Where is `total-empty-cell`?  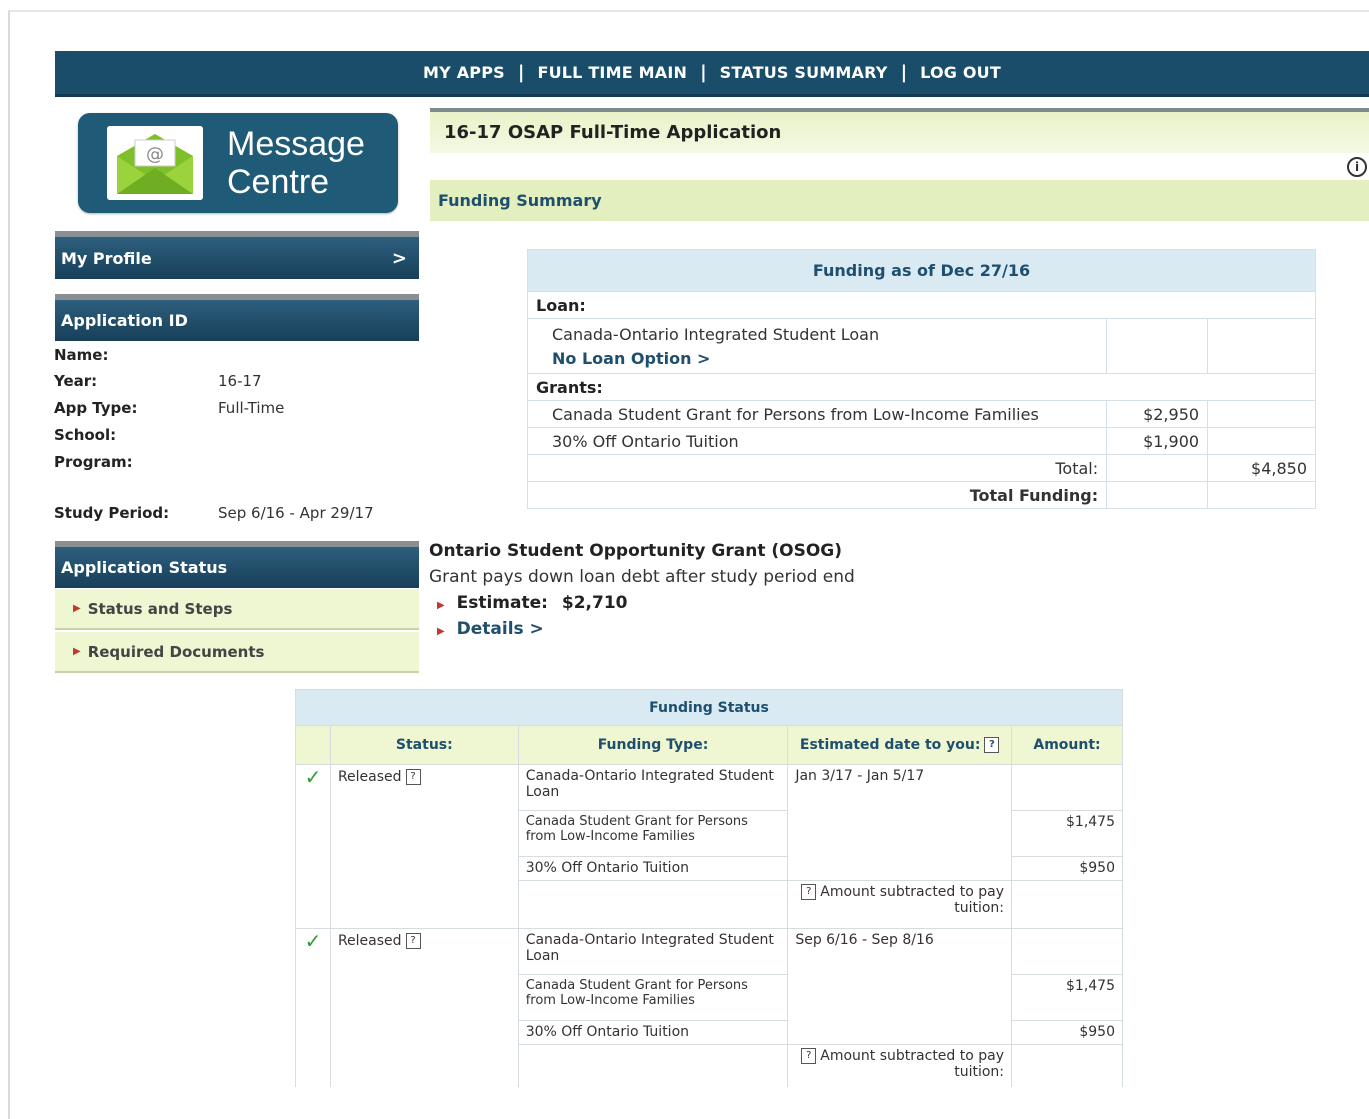
total-empty-cell is located at coordinates (1157, 468).